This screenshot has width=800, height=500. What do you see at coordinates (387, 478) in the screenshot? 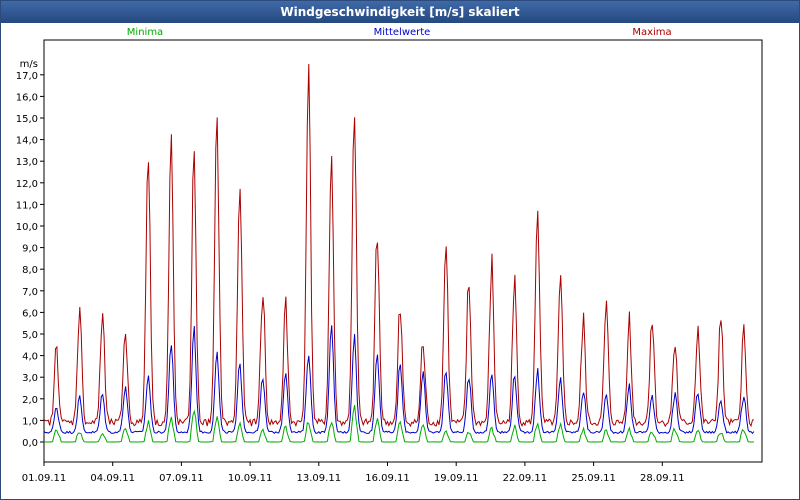
I see `x-tick-label: 16.09.11` at bounding box center [387, 478].